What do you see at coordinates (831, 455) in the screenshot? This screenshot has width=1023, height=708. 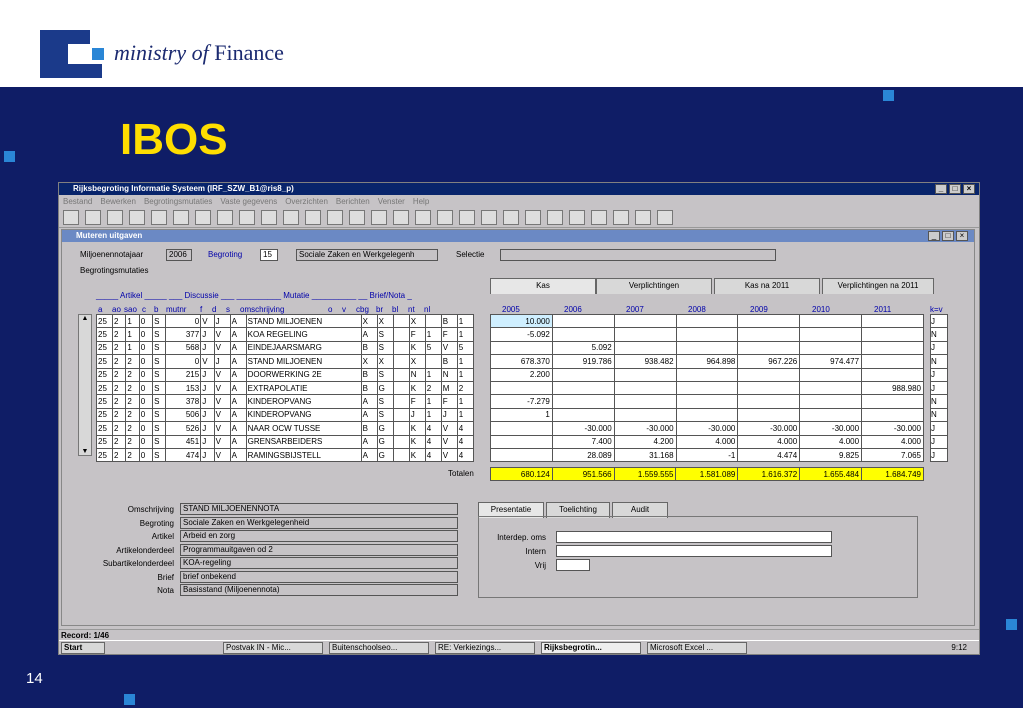 I see `amount-cell: 9.825` at bounding box center [831, 455].